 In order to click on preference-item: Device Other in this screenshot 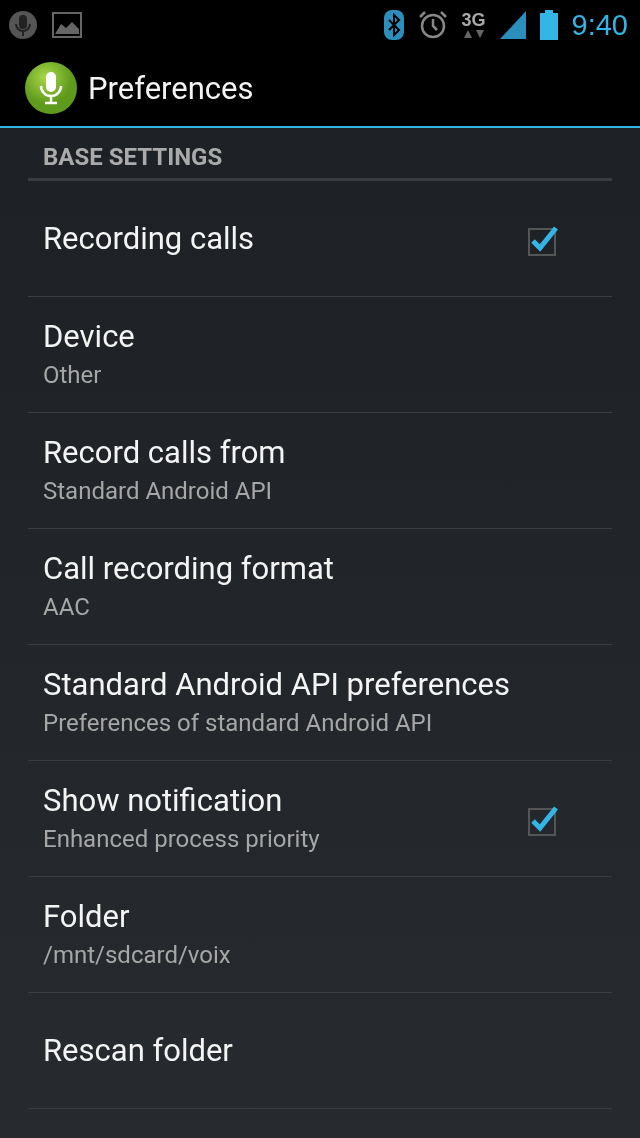, I will do `click(320, 355)`.